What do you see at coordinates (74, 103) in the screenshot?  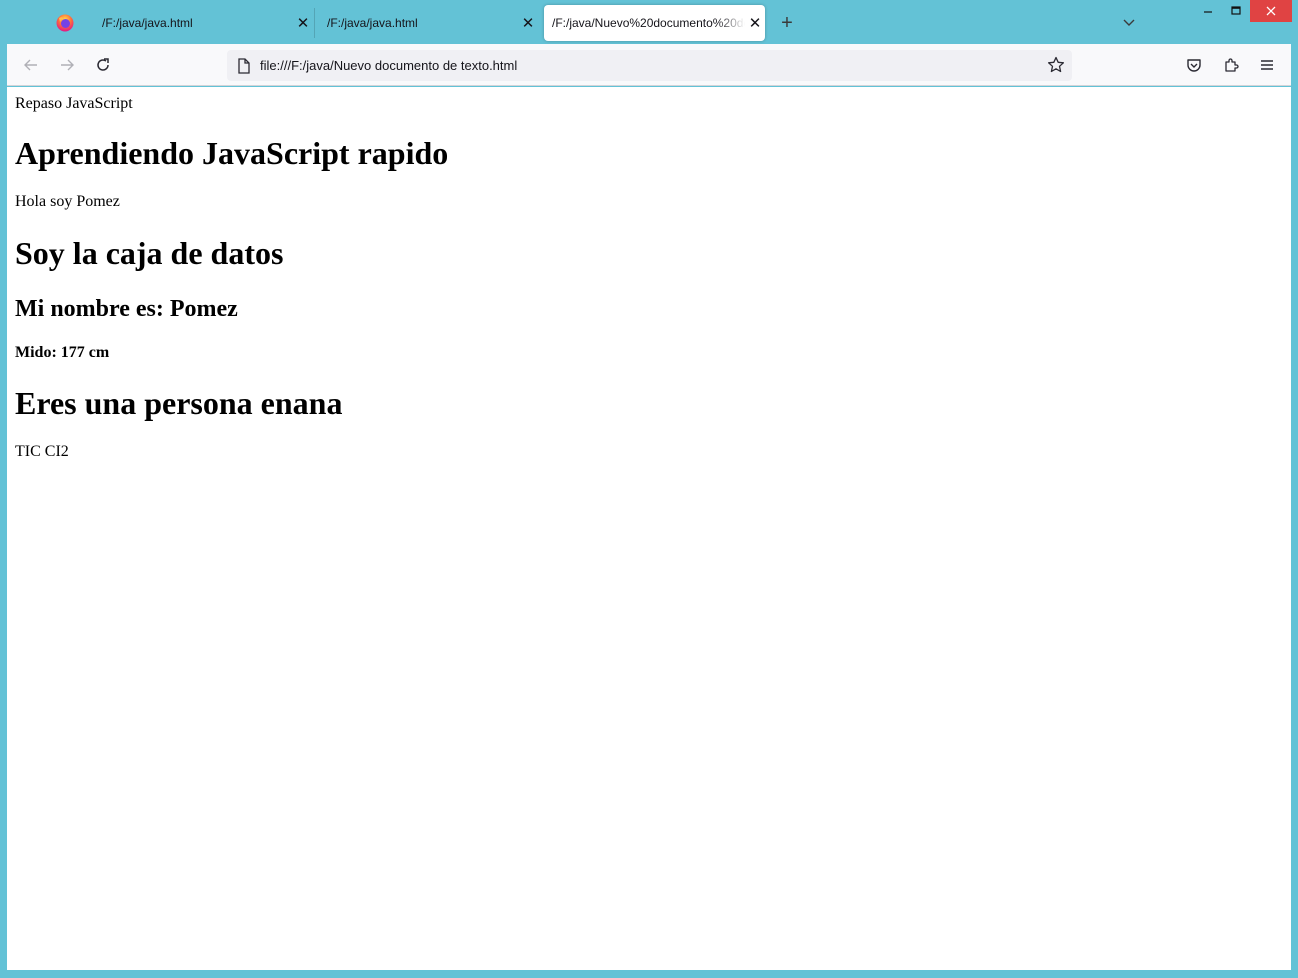 I see `page-text-repaso: Repaso JavaScript` at bounding box center [74, 103].